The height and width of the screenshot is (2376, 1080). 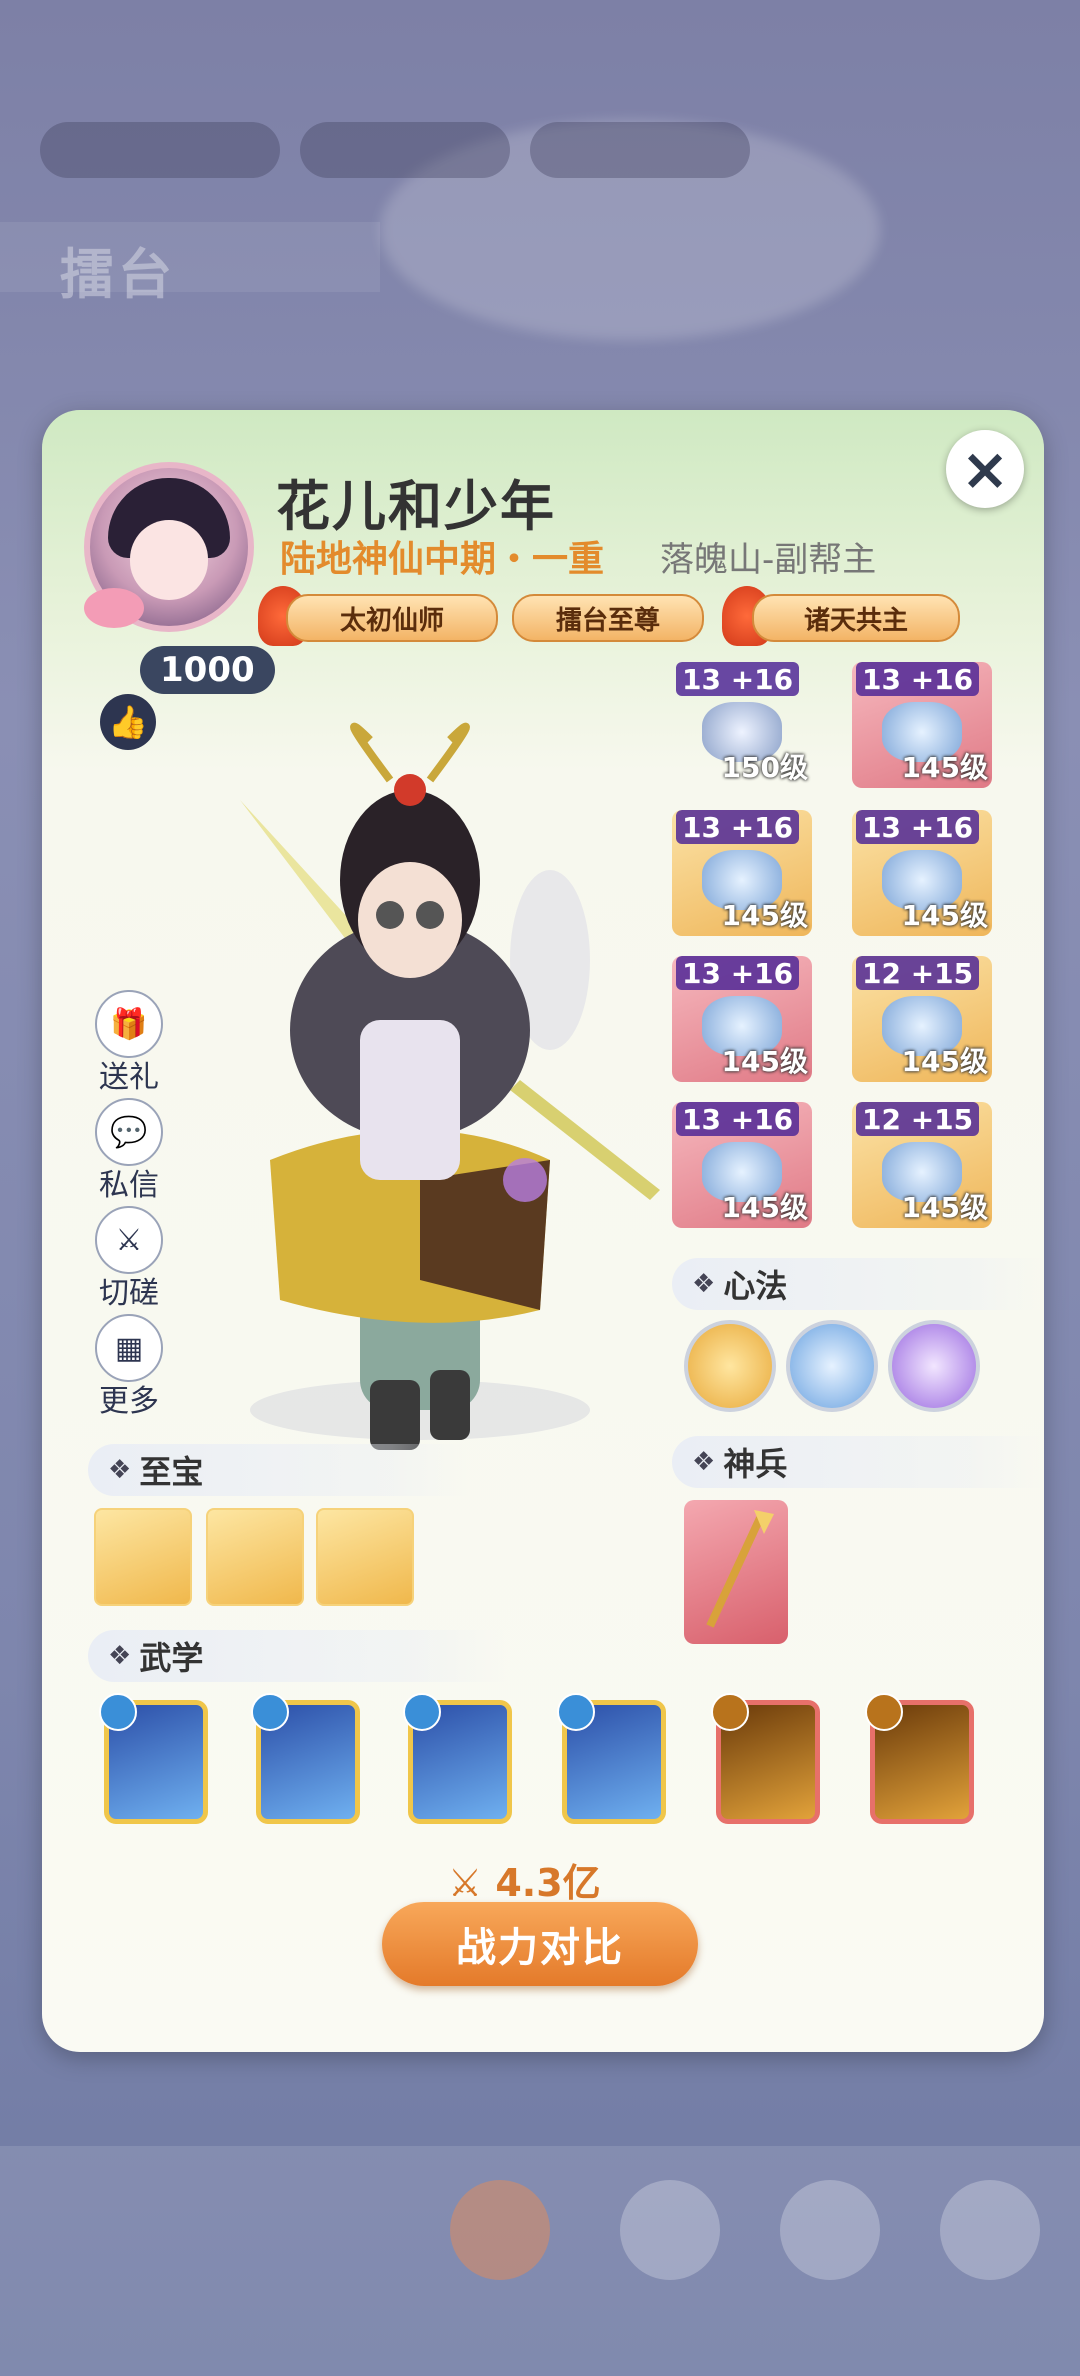 What do you see at coordinates (129, 1401) in the screenshot?
I see `more-label: 更多` at bounding box center [129, 1401].